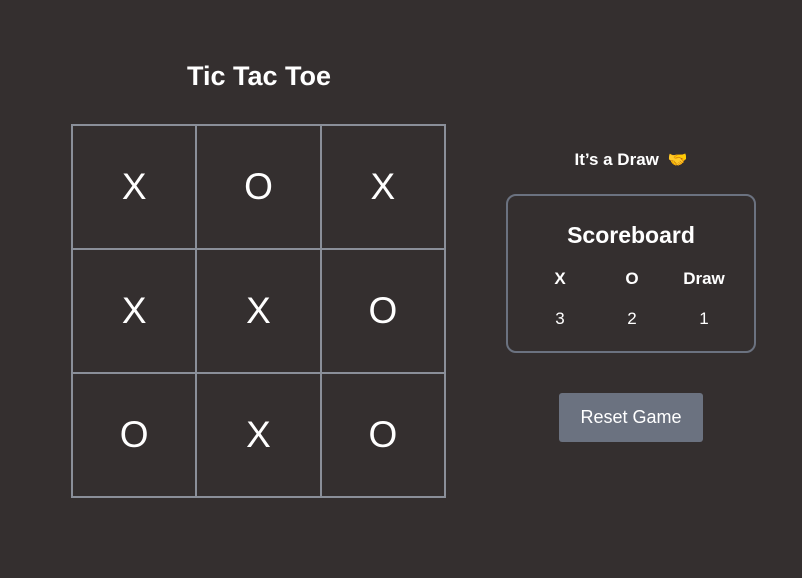 Image resolution: width=802 pixels, height=578 pixels. I want to click on score-header-o: O, so click(632, 278).